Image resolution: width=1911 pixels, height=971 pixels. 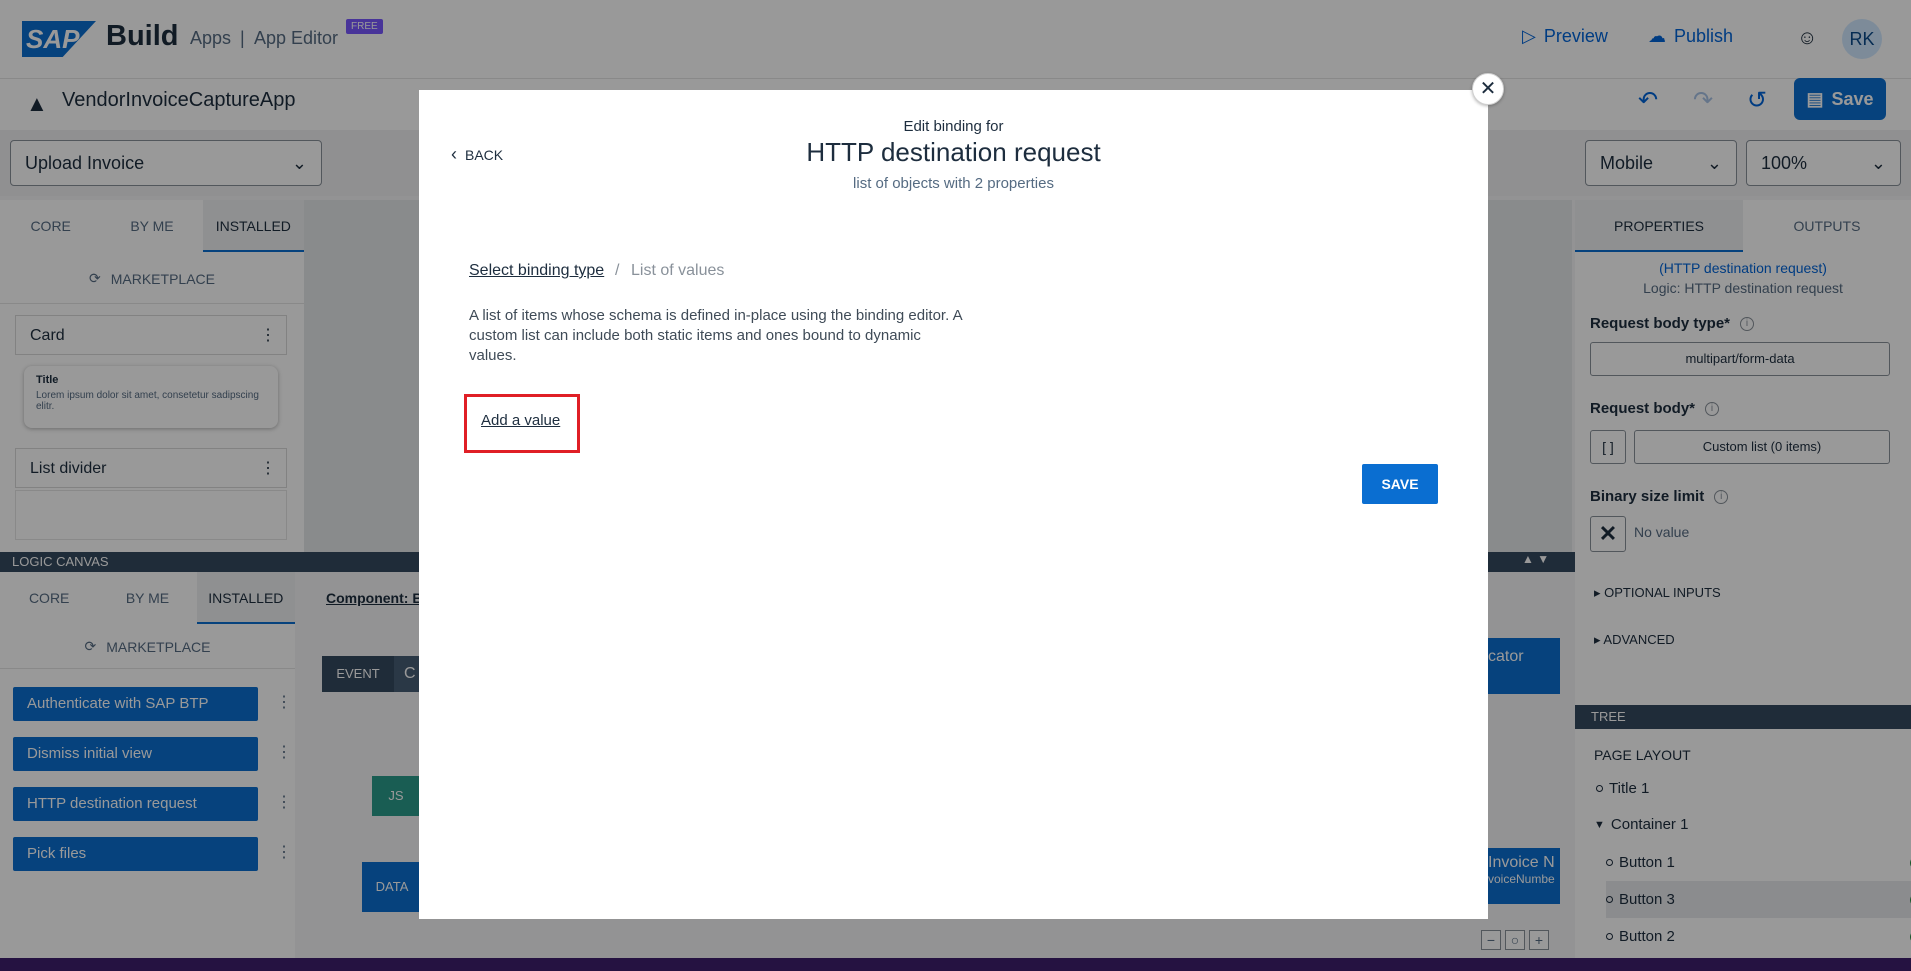 I want to click on add-value-link: Add a value, so click(x=520, y=420).